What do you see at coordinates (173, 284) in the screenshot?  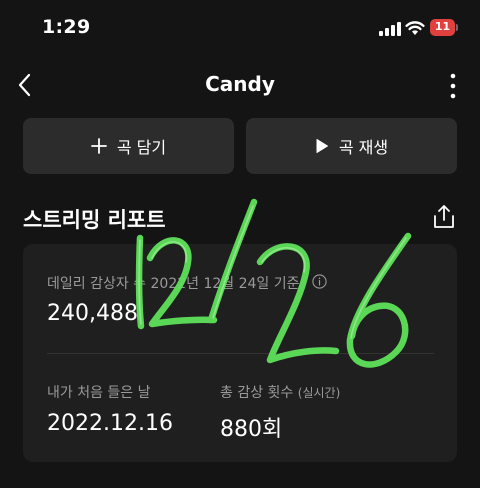 I see `daily-listeners-label: 데일리 감상자 수 2022년 12월 24일 기준` at bounding box center [173, 284].